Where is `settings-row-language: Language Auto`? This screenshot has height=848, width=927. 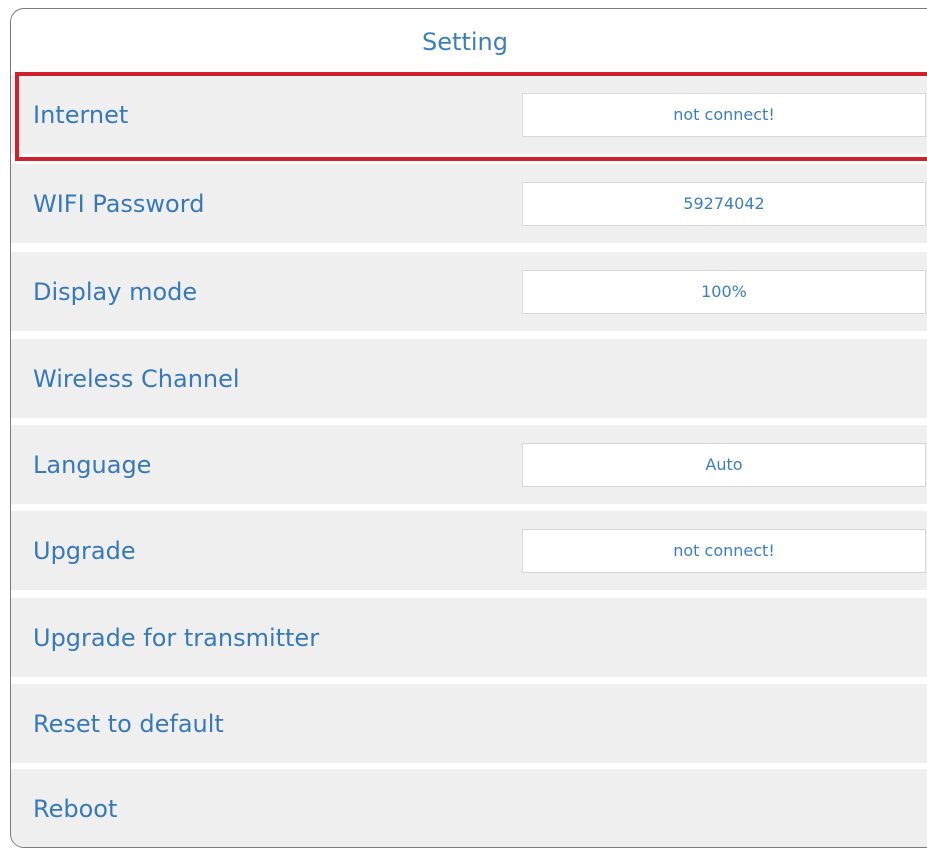 settings-row-language: Language Auto is located at coordinates (469, 464).